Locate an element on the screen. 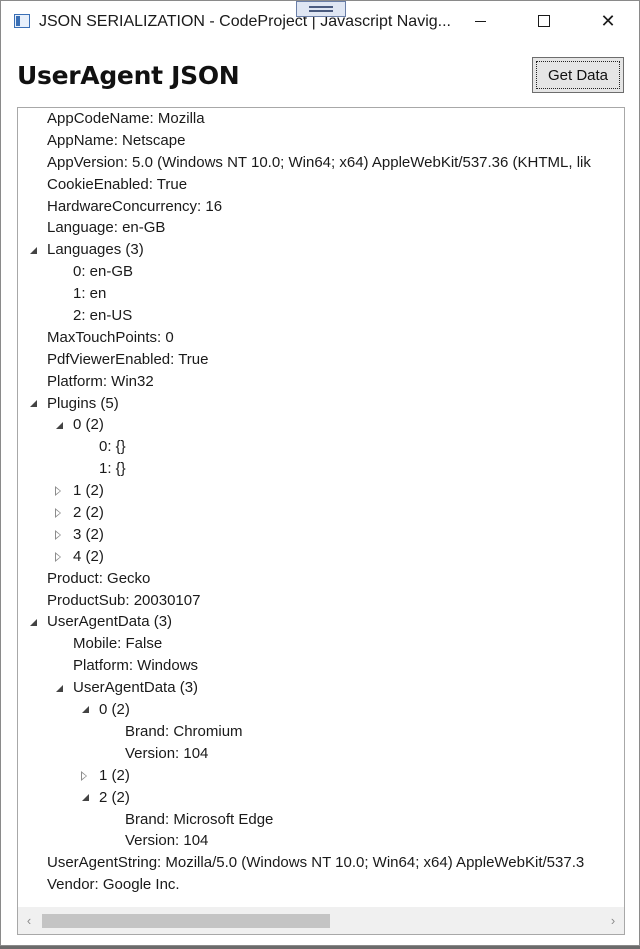 The height and width of the screenshot is (949, 640). tree-item: Languages (3) is located at coordinates (321, 250).